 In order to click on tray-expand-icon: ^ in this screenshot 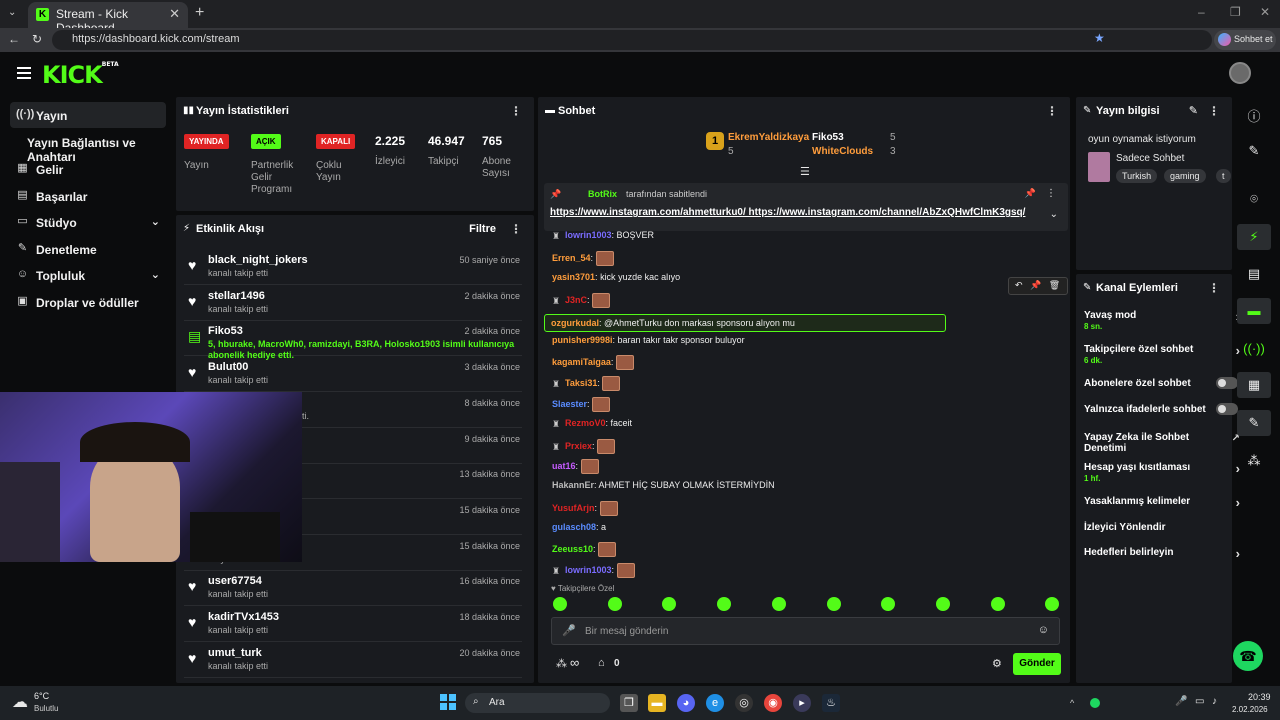, I will do `click(1072, 703)`.